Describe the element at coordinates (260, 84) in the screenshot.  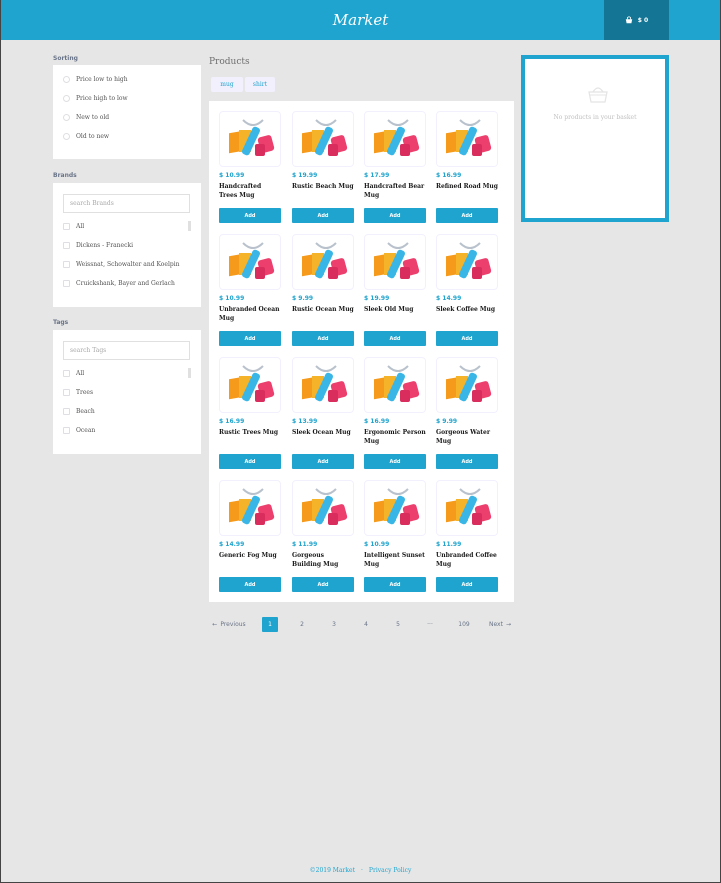
I see `type-chip-shirt: shirt` at that location.